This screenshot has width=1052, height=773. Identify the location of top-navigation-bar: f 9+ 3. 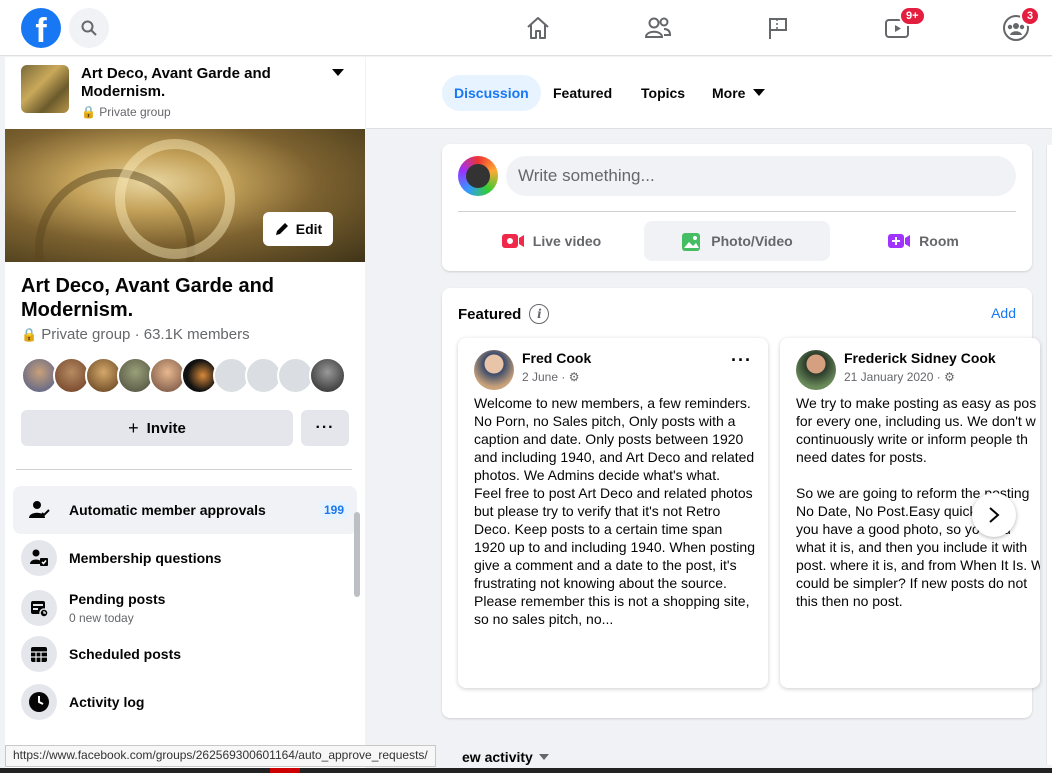
(526, 28).